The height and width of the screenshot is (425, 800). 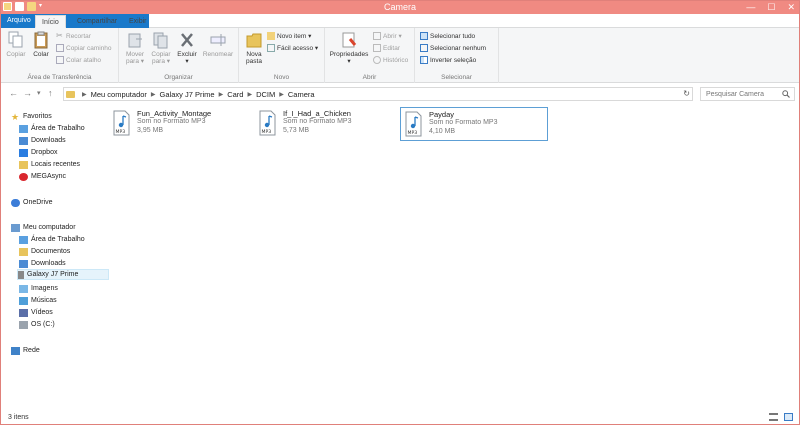 I want to click on nav-pc-pictures: Imagens, so click(x=38, y=288).